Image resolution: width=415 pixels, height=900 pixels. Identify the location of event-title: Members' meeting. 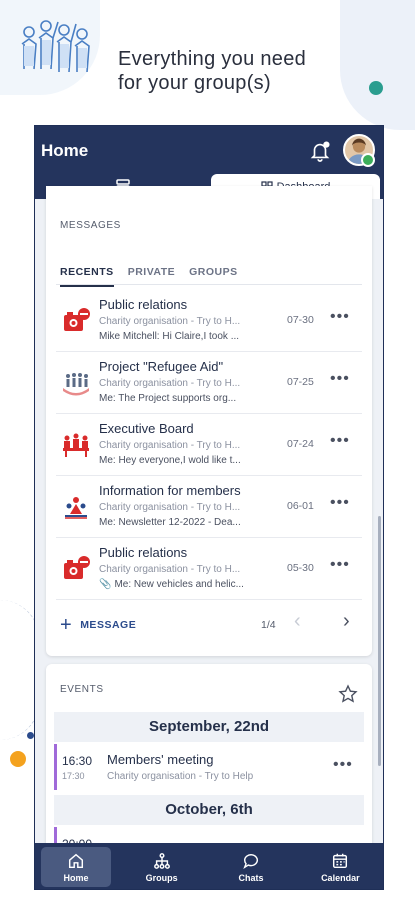
(160, 759).